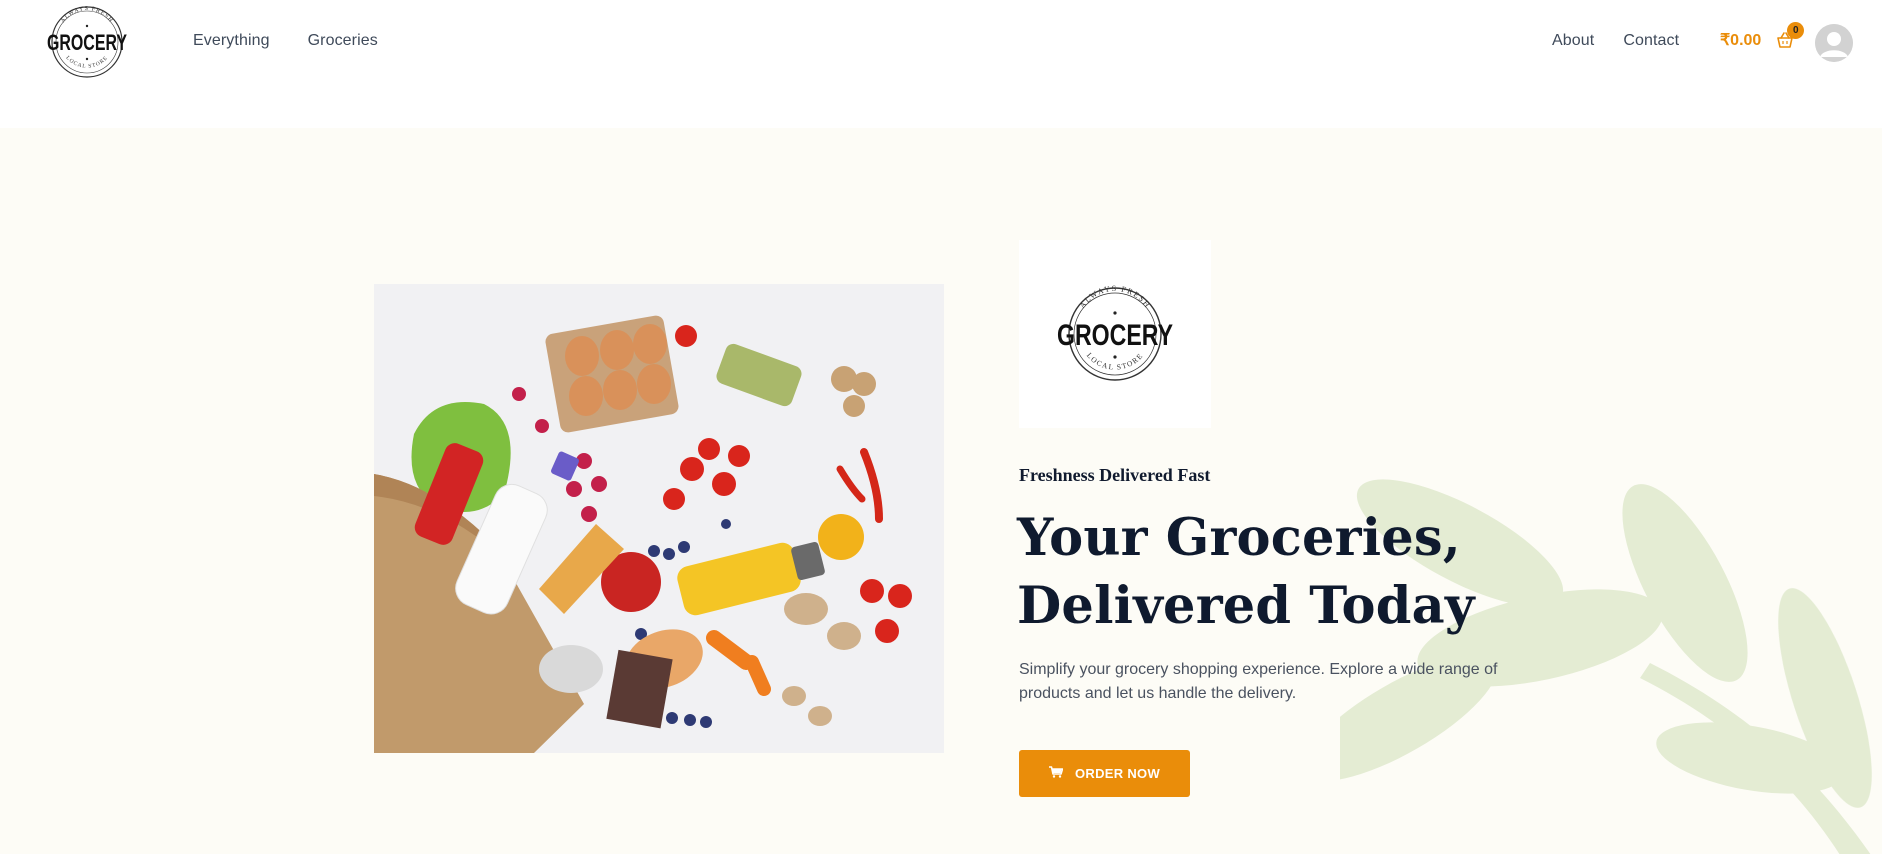 This screenshot has width=1882, height=854. I want to click on site-logo: ALWAYS FRESH LOCAL STORE GROCERY, so click(87, 42).